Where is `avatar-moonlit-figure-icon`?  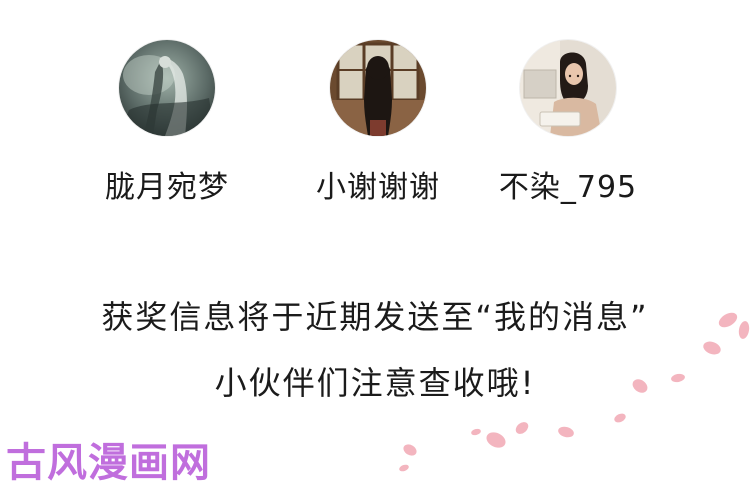
avatar-moonlit-figure-icon is located at coordinates (167, 88).